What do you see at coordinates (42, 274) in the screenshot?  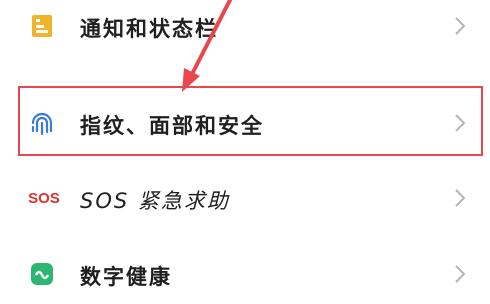 I see `digital-wellbeing-icon` at bounding box center [42, 274].